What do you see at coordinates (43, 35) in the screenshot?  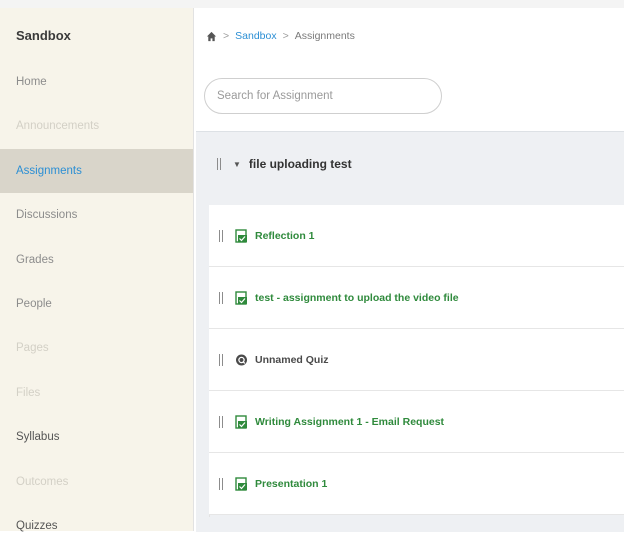 I see `course-name: Sandbox` at bounding box center [43, 35].